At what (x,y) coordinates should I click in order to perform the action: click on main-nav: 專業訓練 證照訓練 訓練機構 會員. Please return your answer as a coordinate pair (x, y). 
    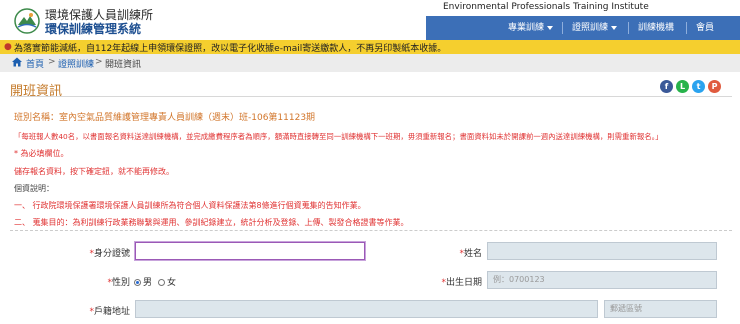
    Looking at the image, I should click on (583, 28).